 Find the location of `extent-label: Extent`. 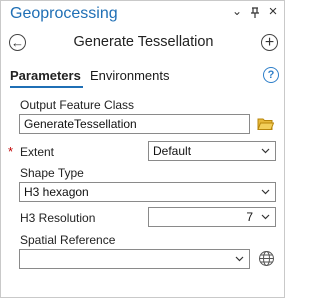

extent-label: Extent is located at coordinates (37, 152).